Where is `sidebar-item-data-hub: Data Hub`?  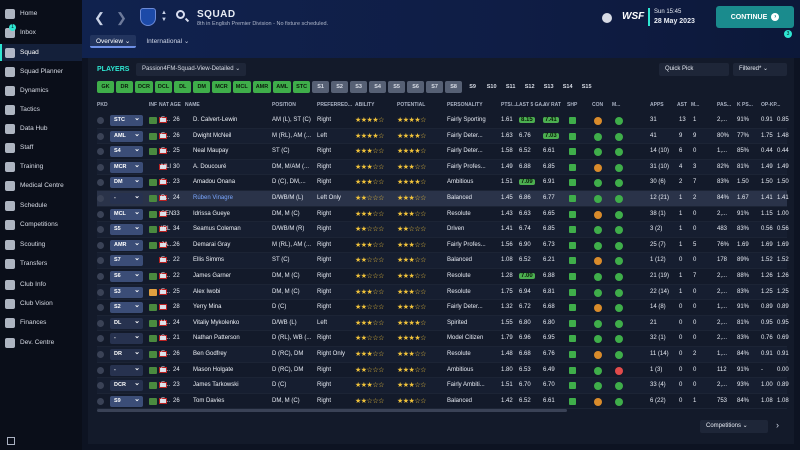
sidebar-item-data-hub: Data Hub is located at coordinates (41, 128).